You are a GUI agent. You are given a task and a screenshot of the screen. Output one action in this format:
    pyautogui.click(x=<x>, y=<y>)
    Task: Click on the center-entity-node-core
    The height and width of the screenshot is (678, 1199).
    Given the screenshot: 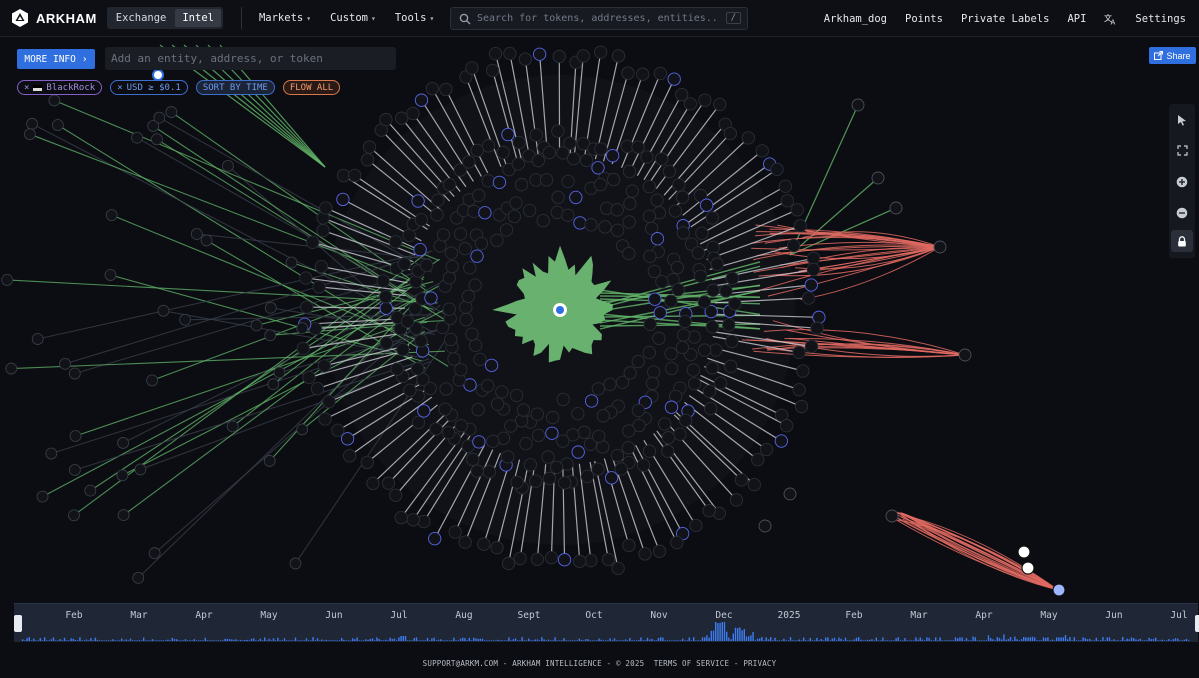 What is the action you would take?
    pyautogui.click(x=560, y=310)
    